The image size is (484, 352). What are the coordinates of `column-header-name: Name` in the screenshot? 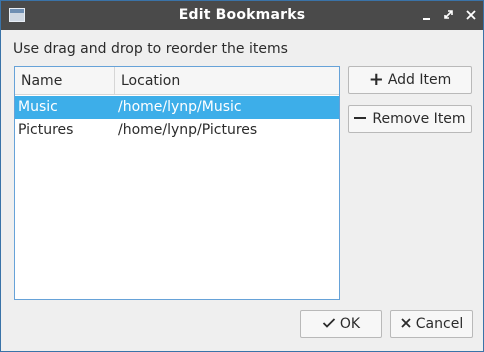 It's located at (68, 81).